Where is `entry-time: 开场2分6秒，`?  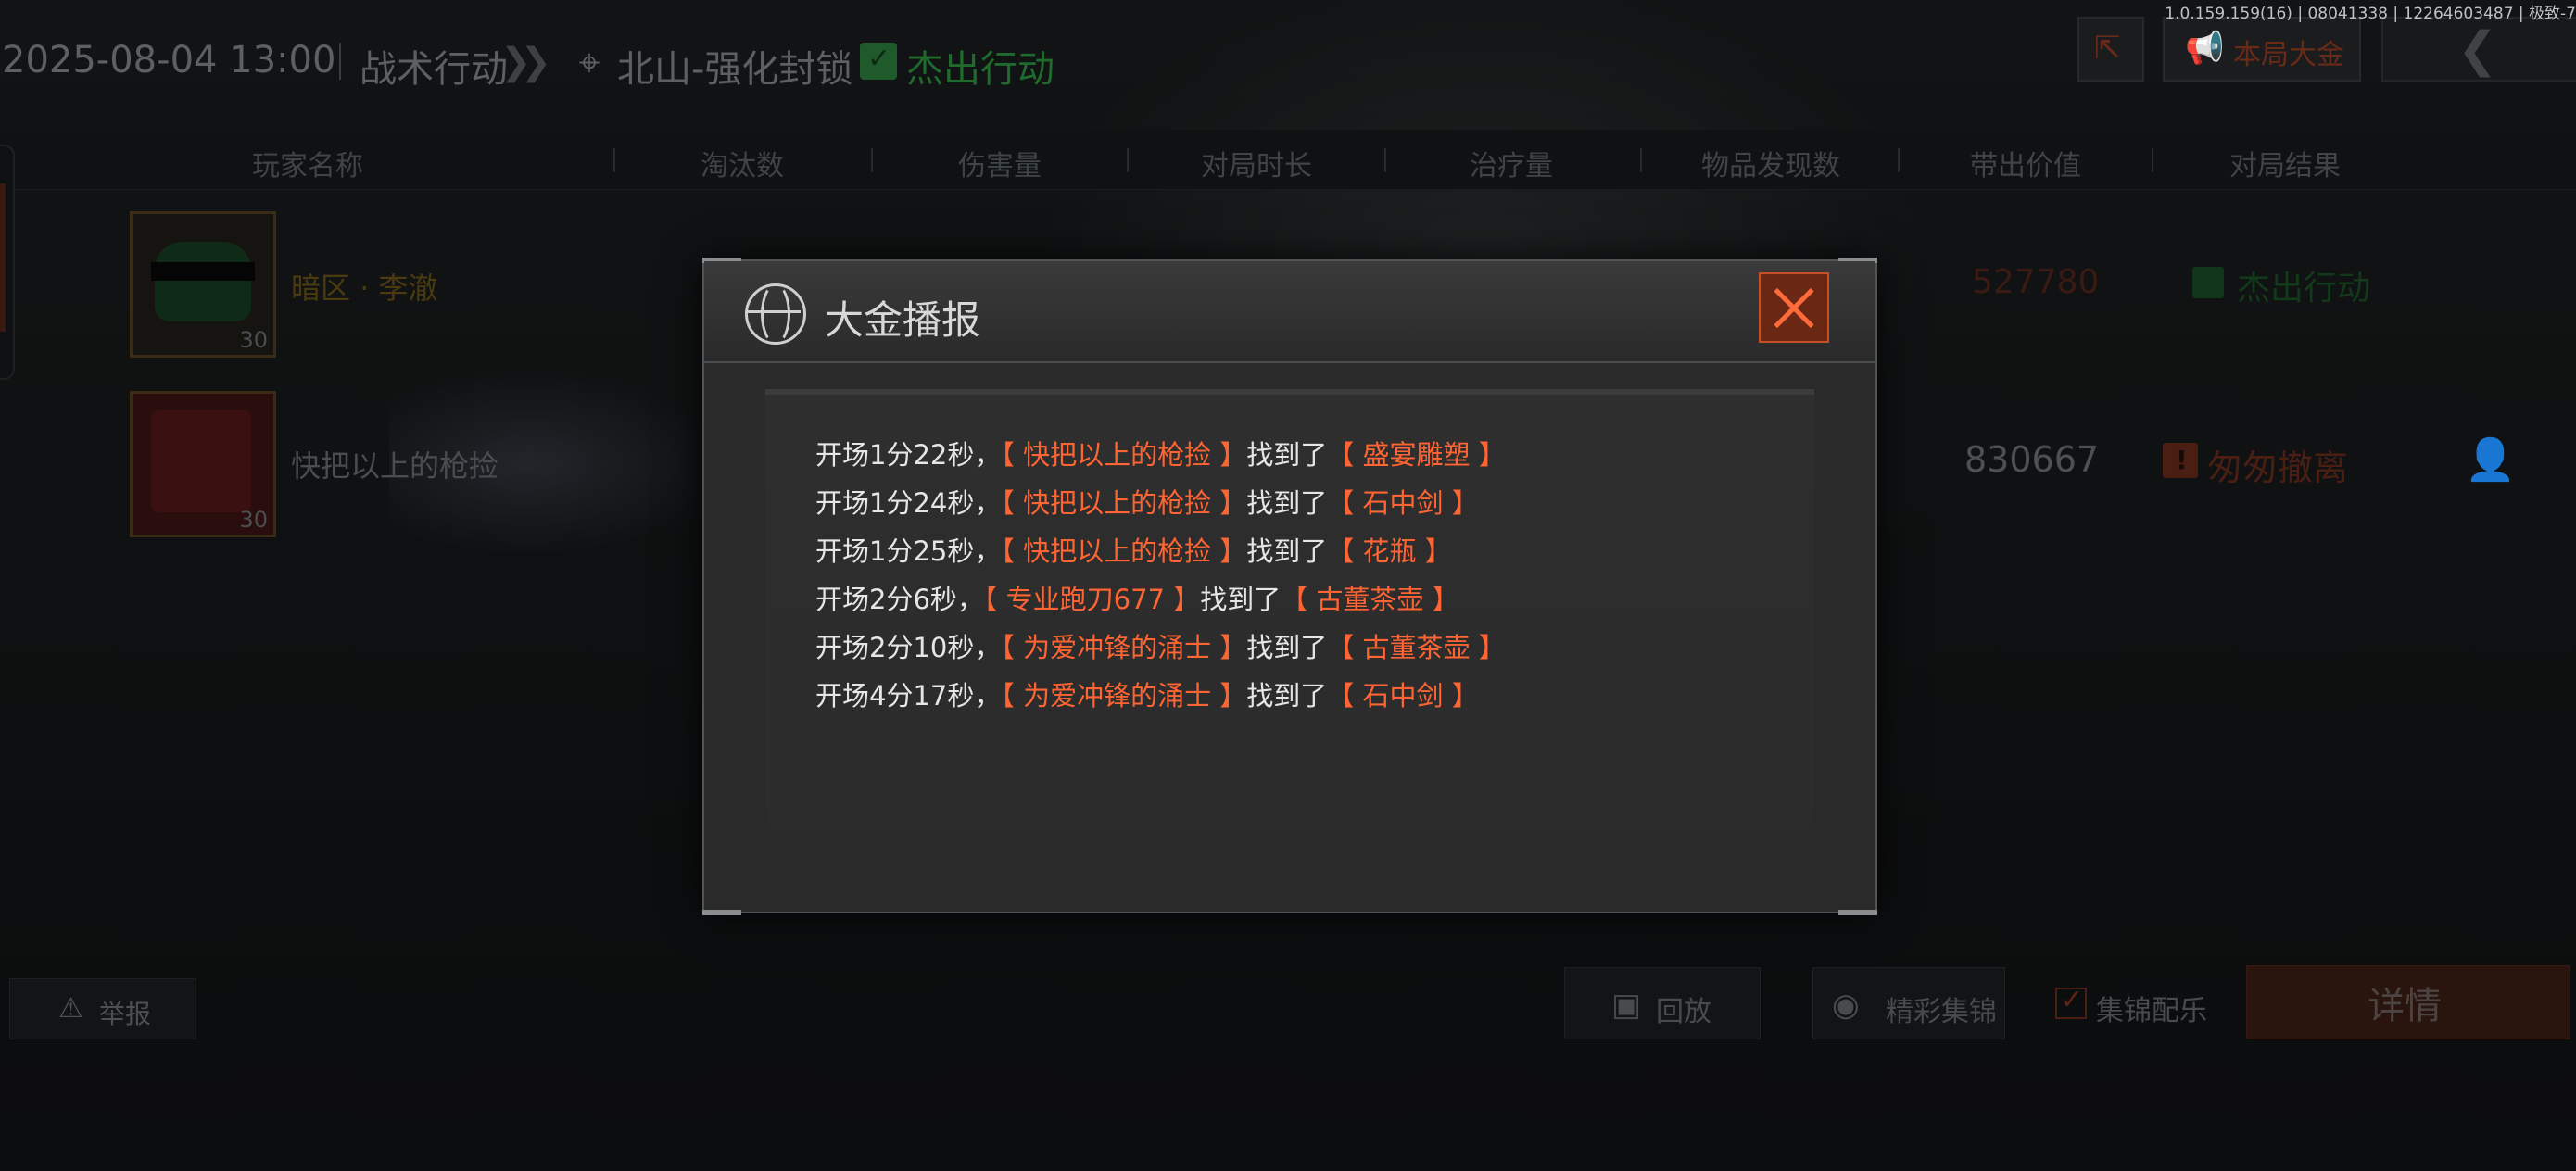
entry-time: 开场2分6秒， is located at coordinates (900, 600).